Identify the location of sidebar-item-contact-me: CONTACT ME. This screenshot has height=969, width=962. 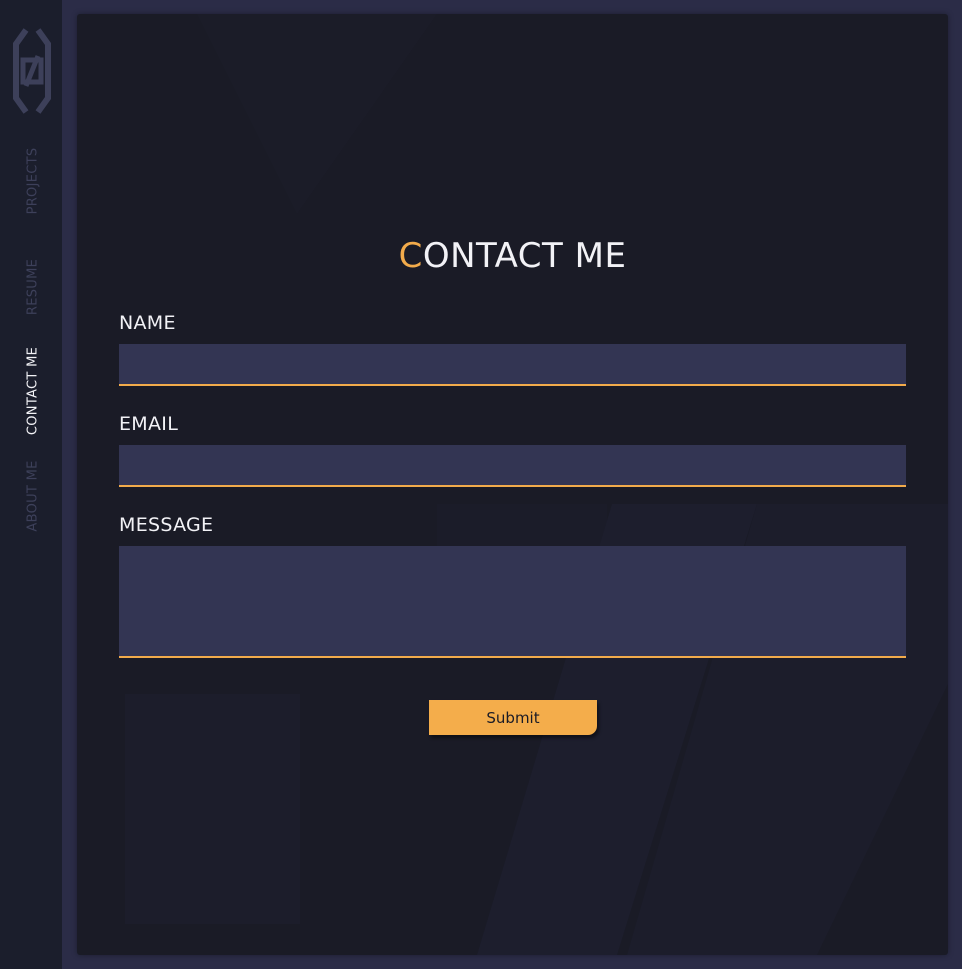
(33, 391).